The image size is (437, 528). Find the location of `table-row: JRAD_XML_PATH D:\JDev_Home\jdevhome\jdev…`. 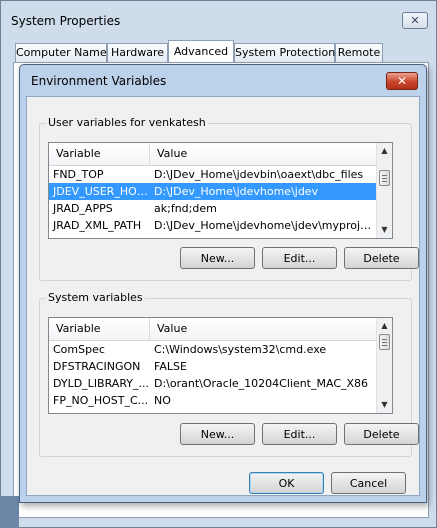

table-row: JRAD_XML_PATH D:\JDev_Home\jdevhome\jdev… is located at coordinates (213, 225).